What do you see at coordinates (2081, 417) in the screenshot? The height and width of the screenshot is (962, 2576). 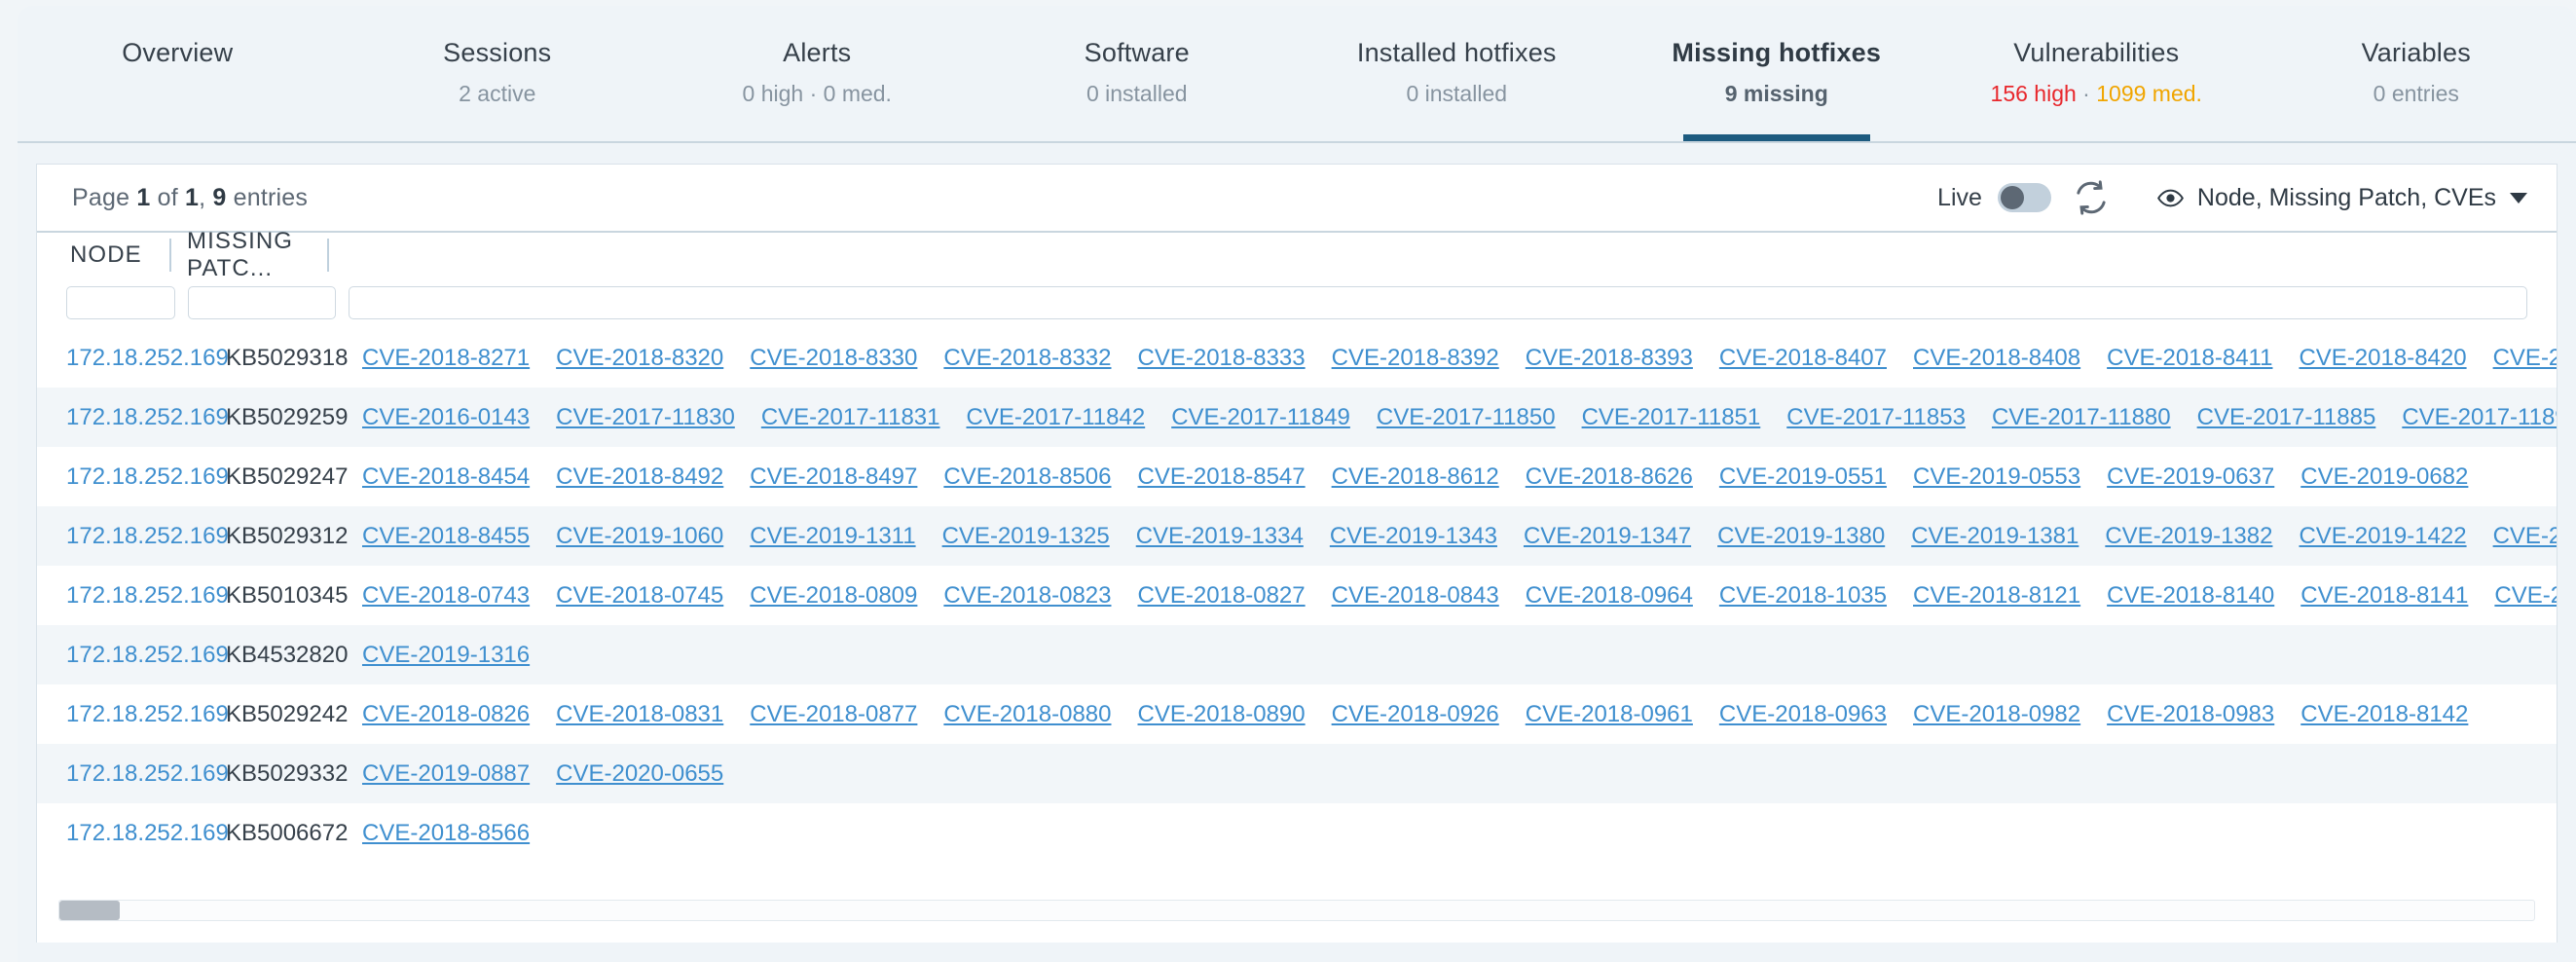 I see `cve-link: CVE-2017-11880` at bounding box center [2081, 417].